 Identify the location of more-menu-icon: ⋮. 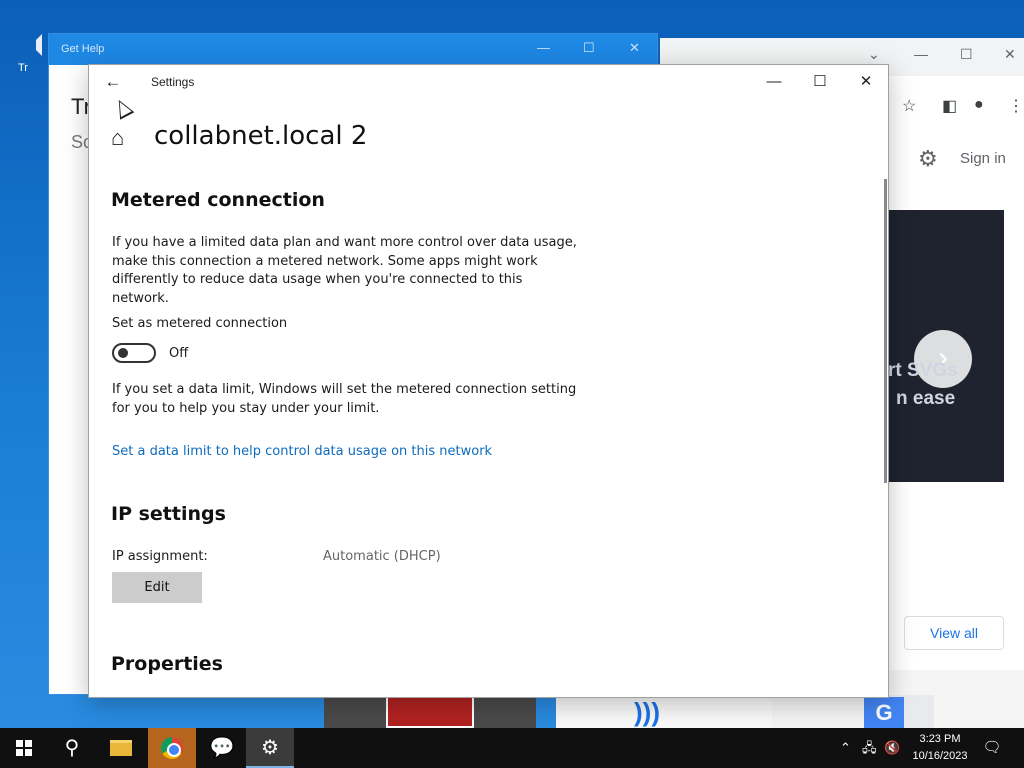
(1016, 106).